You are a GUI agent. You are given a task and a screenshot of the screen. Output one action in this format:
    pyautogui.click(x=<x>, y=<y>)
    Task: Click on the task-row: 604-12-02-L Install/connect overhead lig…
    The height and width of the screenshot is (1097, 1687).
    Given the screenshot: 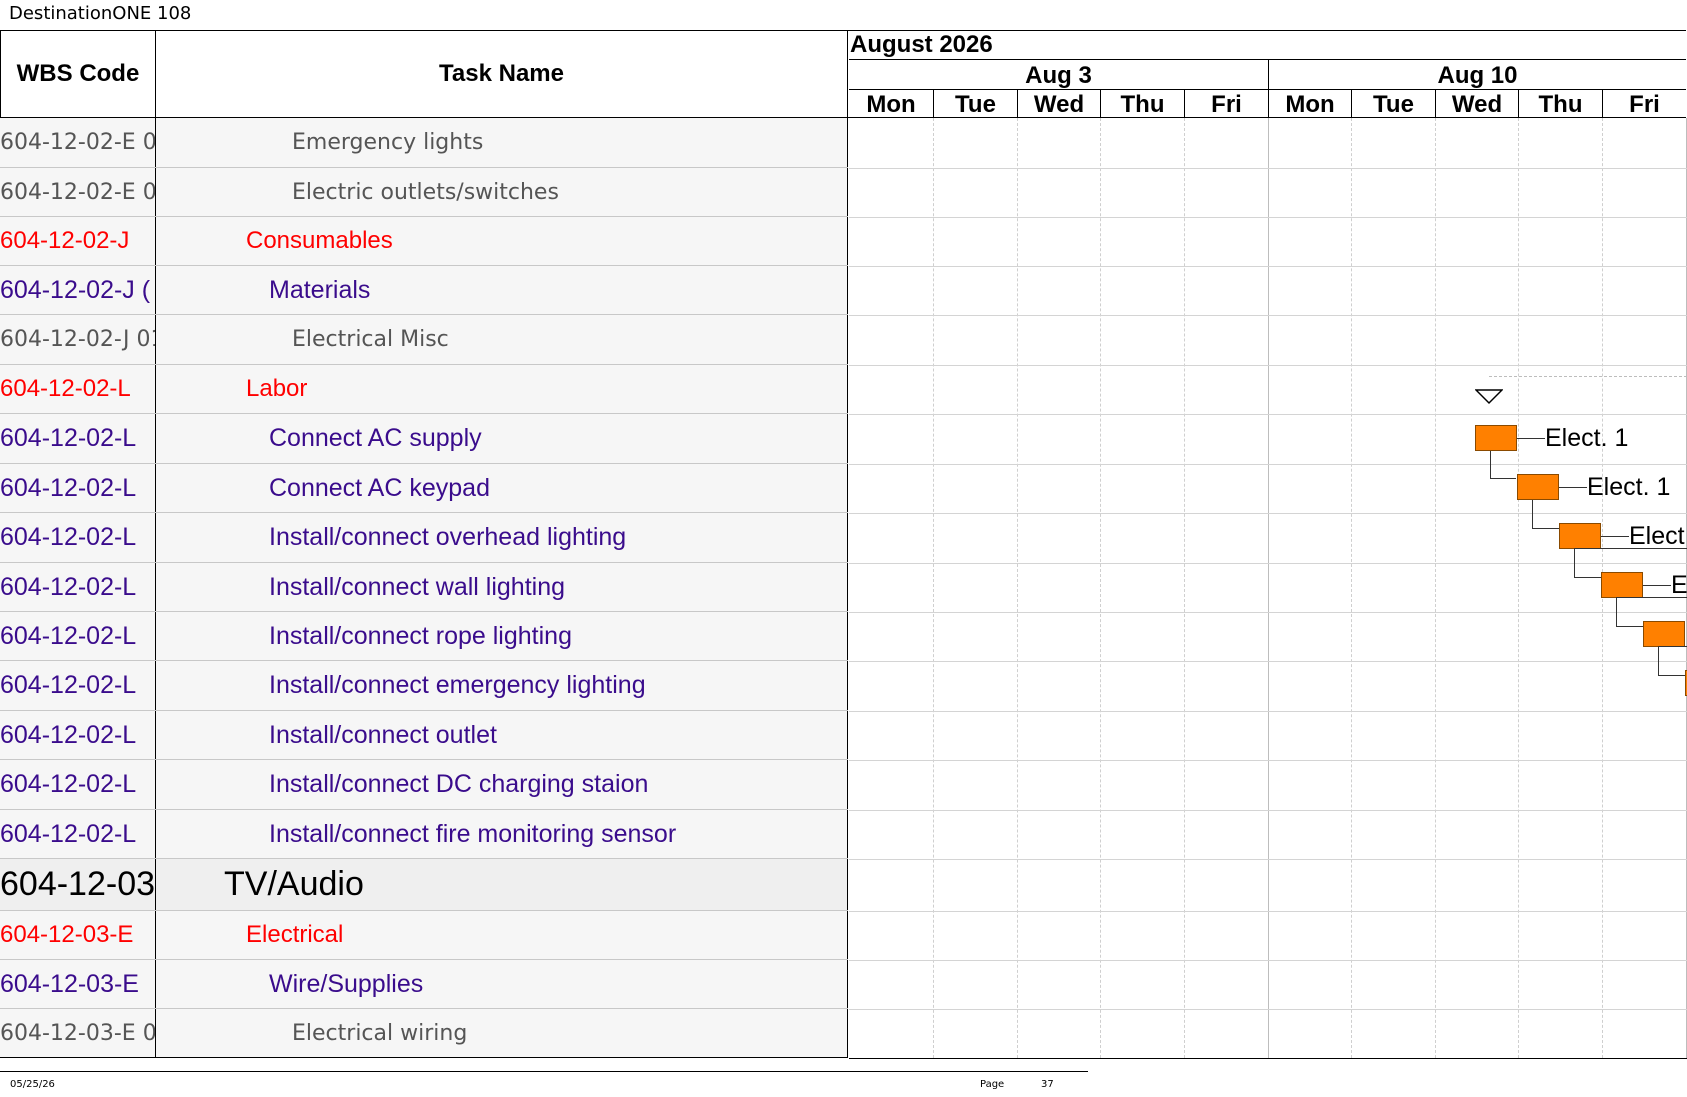 What is the action you would take?
    pyautogui.click(x=424, y=538)
    